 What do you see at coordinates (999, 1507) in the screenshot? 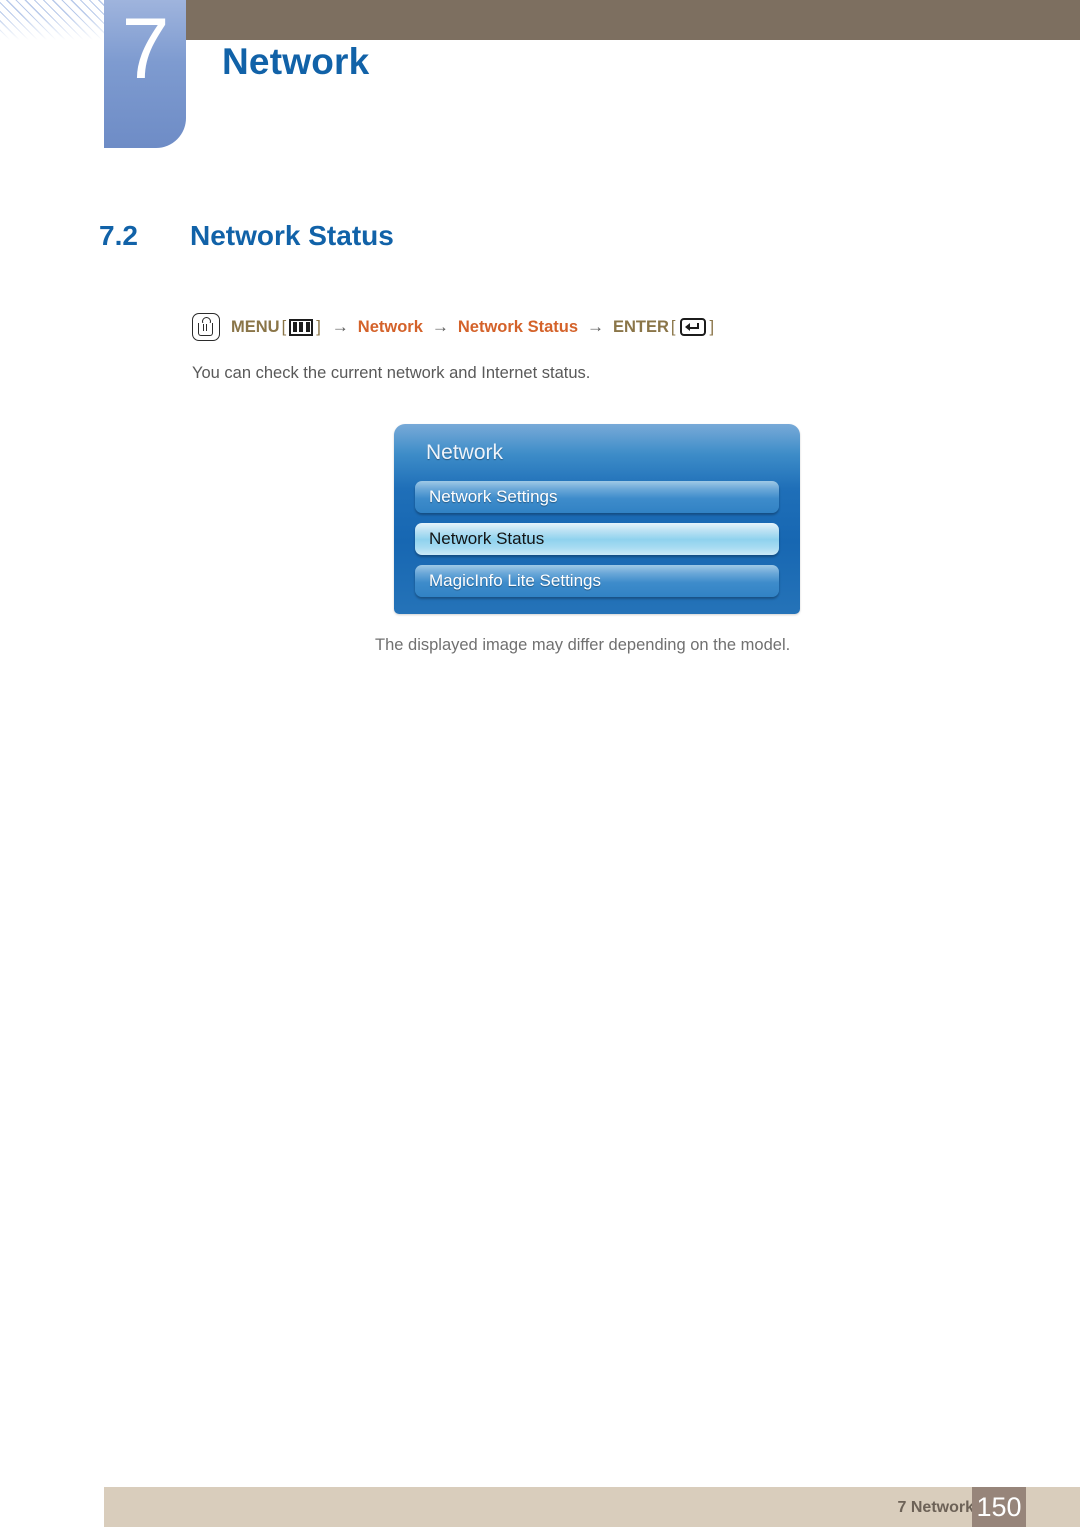
I see `footer-page-number: 150` at bounding box center [999, 1507].